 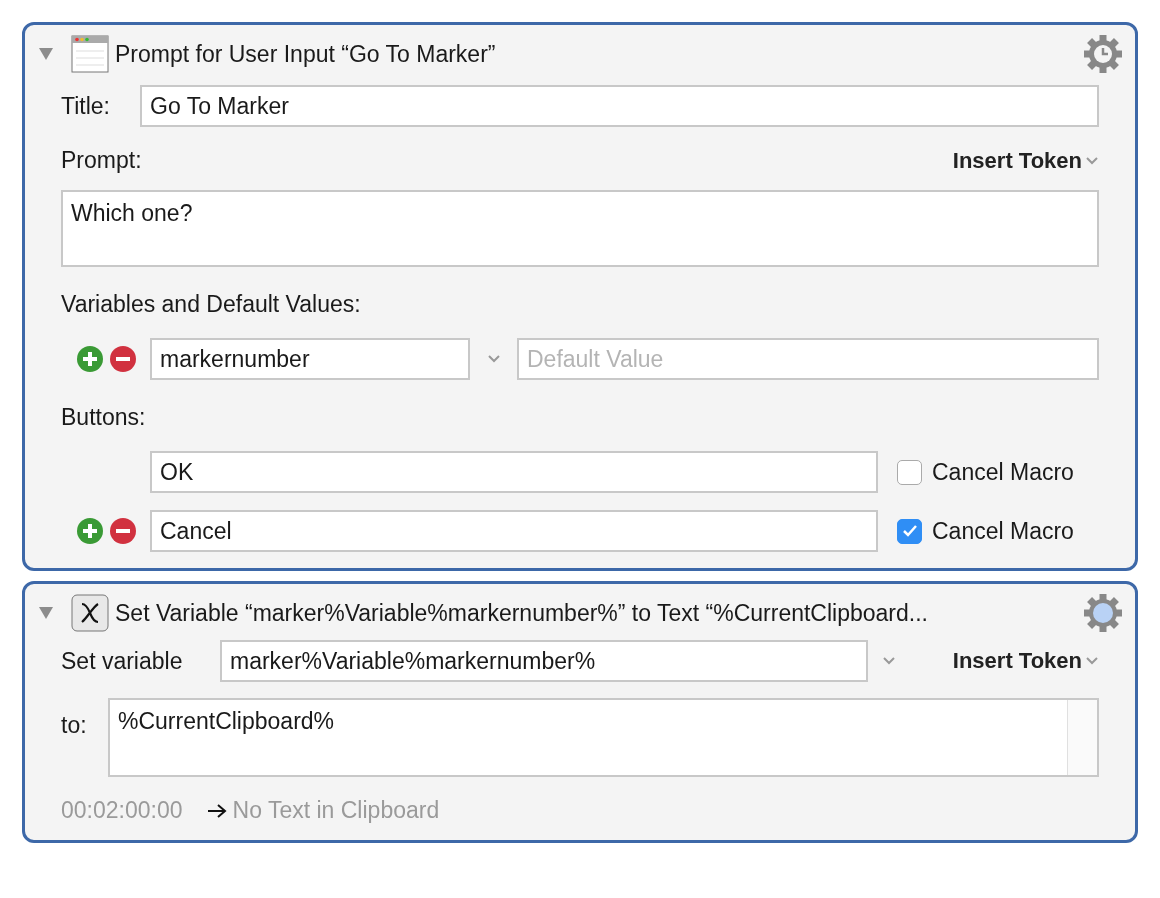 What do you see at coordinates (619, 106) in the screenshot?
I see `title-field: Go To Marker` at bounding box center [619, 106].